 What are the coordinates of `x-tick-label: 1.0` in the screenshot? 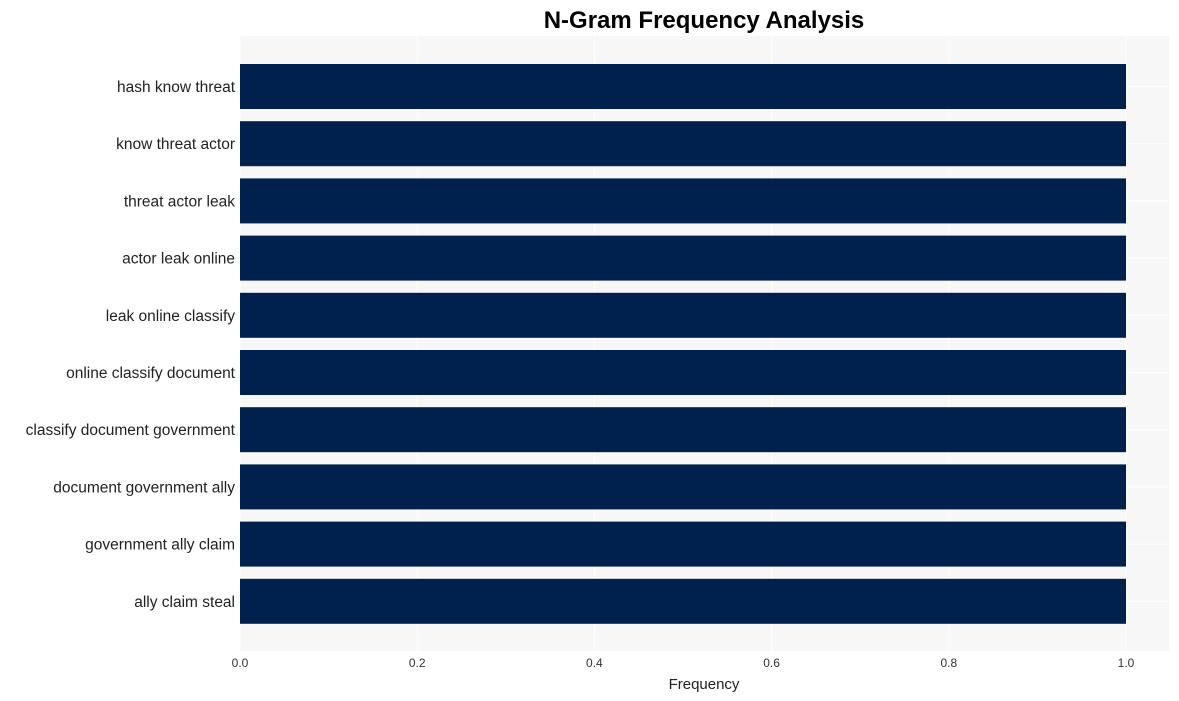 It's located at (1126, 663).